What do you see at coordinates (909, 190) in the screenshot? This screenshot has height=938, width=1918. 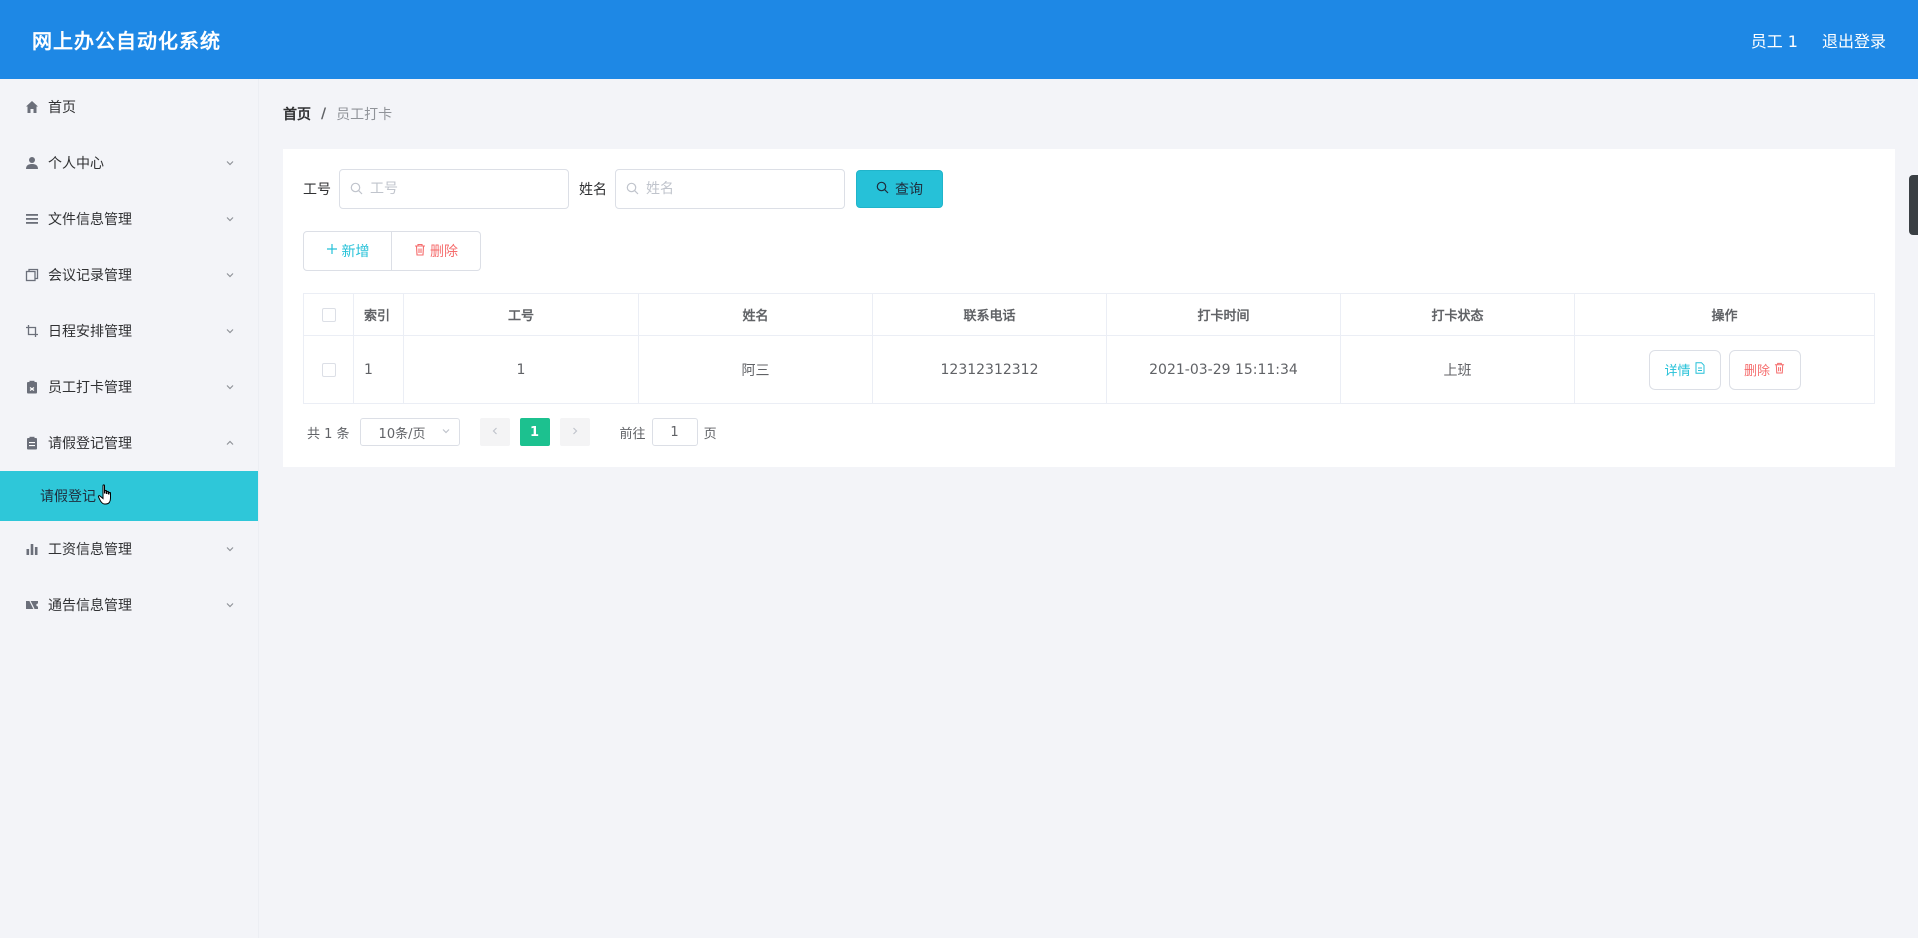 I see `query-button-label: 查询` at bounding box center [909, 190].